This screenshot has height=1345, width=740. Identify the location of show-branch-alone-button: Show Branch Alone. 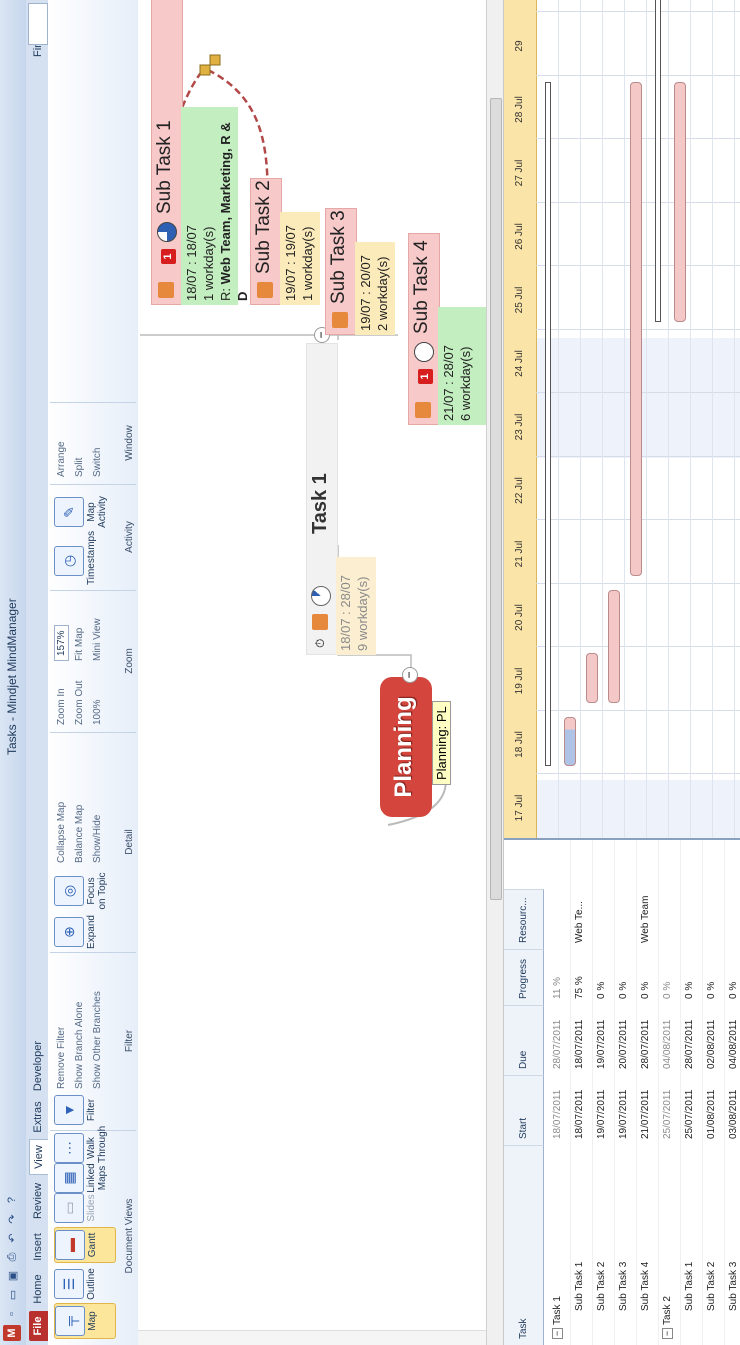
(79, 1045).